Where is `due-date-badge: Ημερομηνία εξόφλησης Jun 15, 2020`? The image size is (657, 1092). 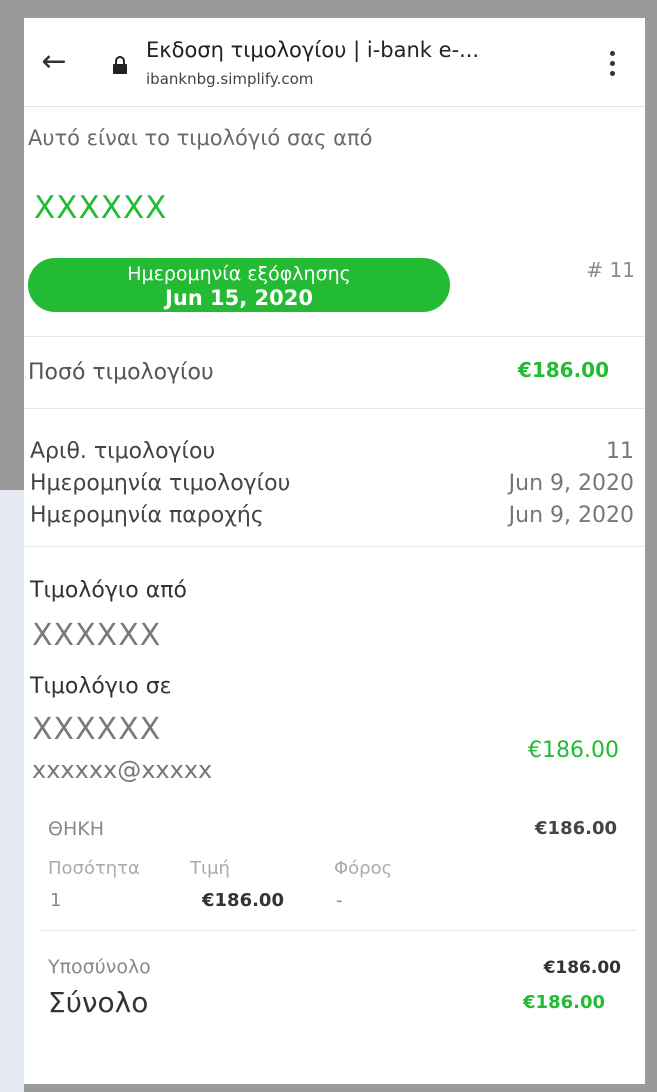 due-date-badge: Ημερομηνία εξόφλησης Jun 15, 2020 is located at coordinates (239, 285).